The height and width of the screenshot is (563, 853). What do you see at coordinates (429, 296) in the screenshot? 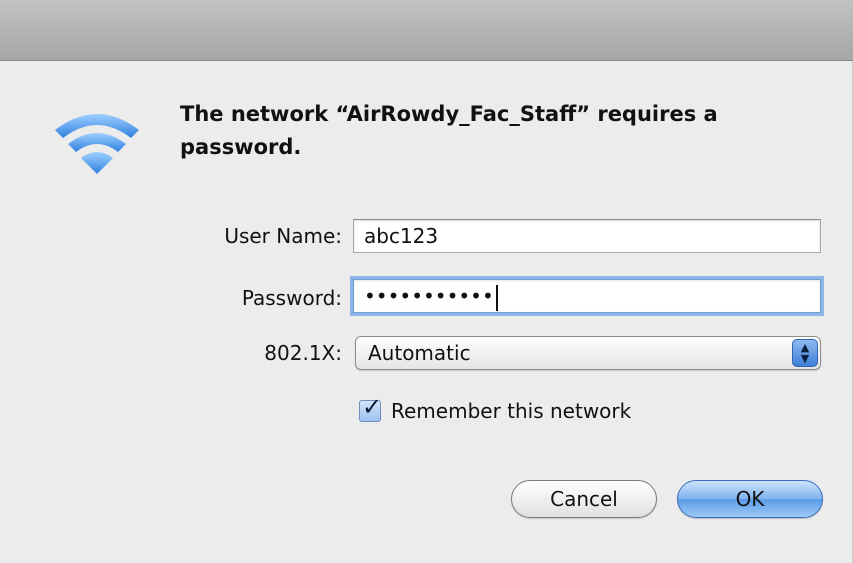
I see `password-value: •••••••••••` at bounding box center [429, 296].